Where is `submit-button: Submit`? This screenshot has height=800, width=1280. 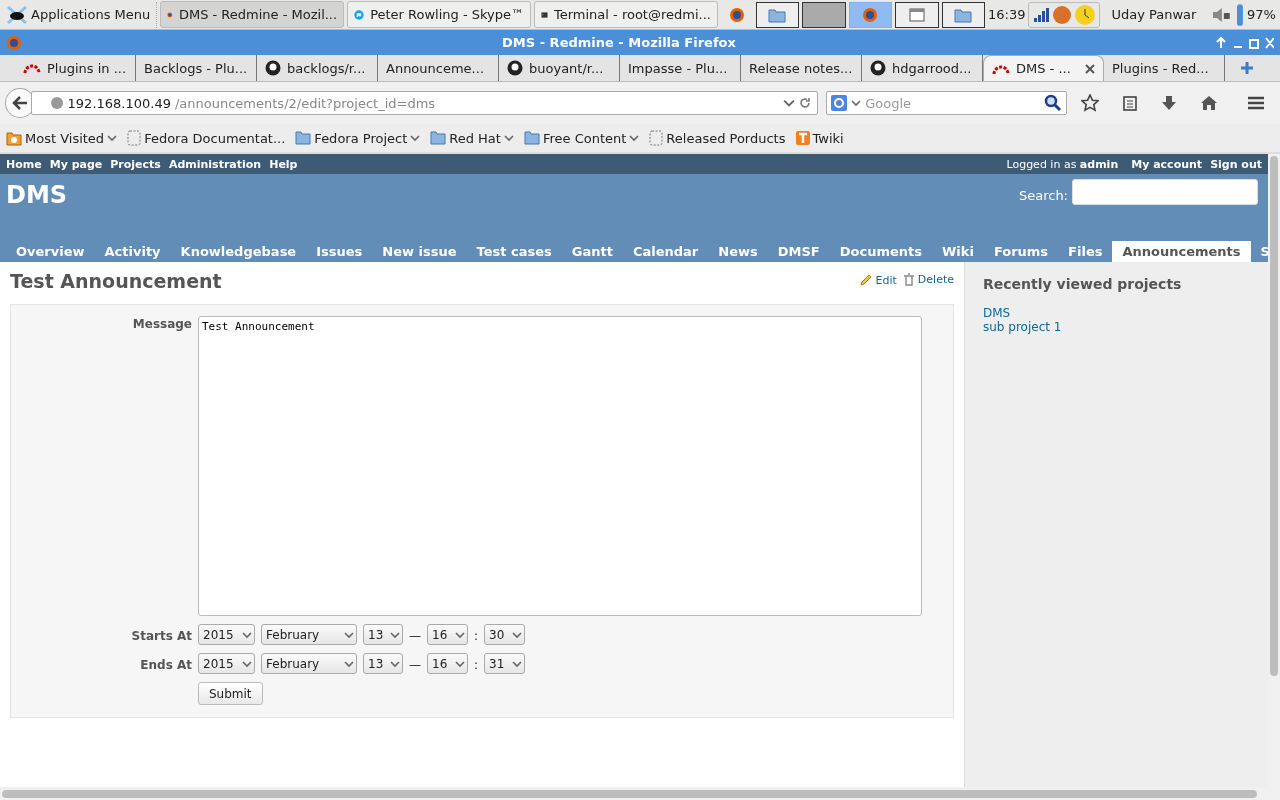 submit-button: Submit is located at coordinates (230, 693).